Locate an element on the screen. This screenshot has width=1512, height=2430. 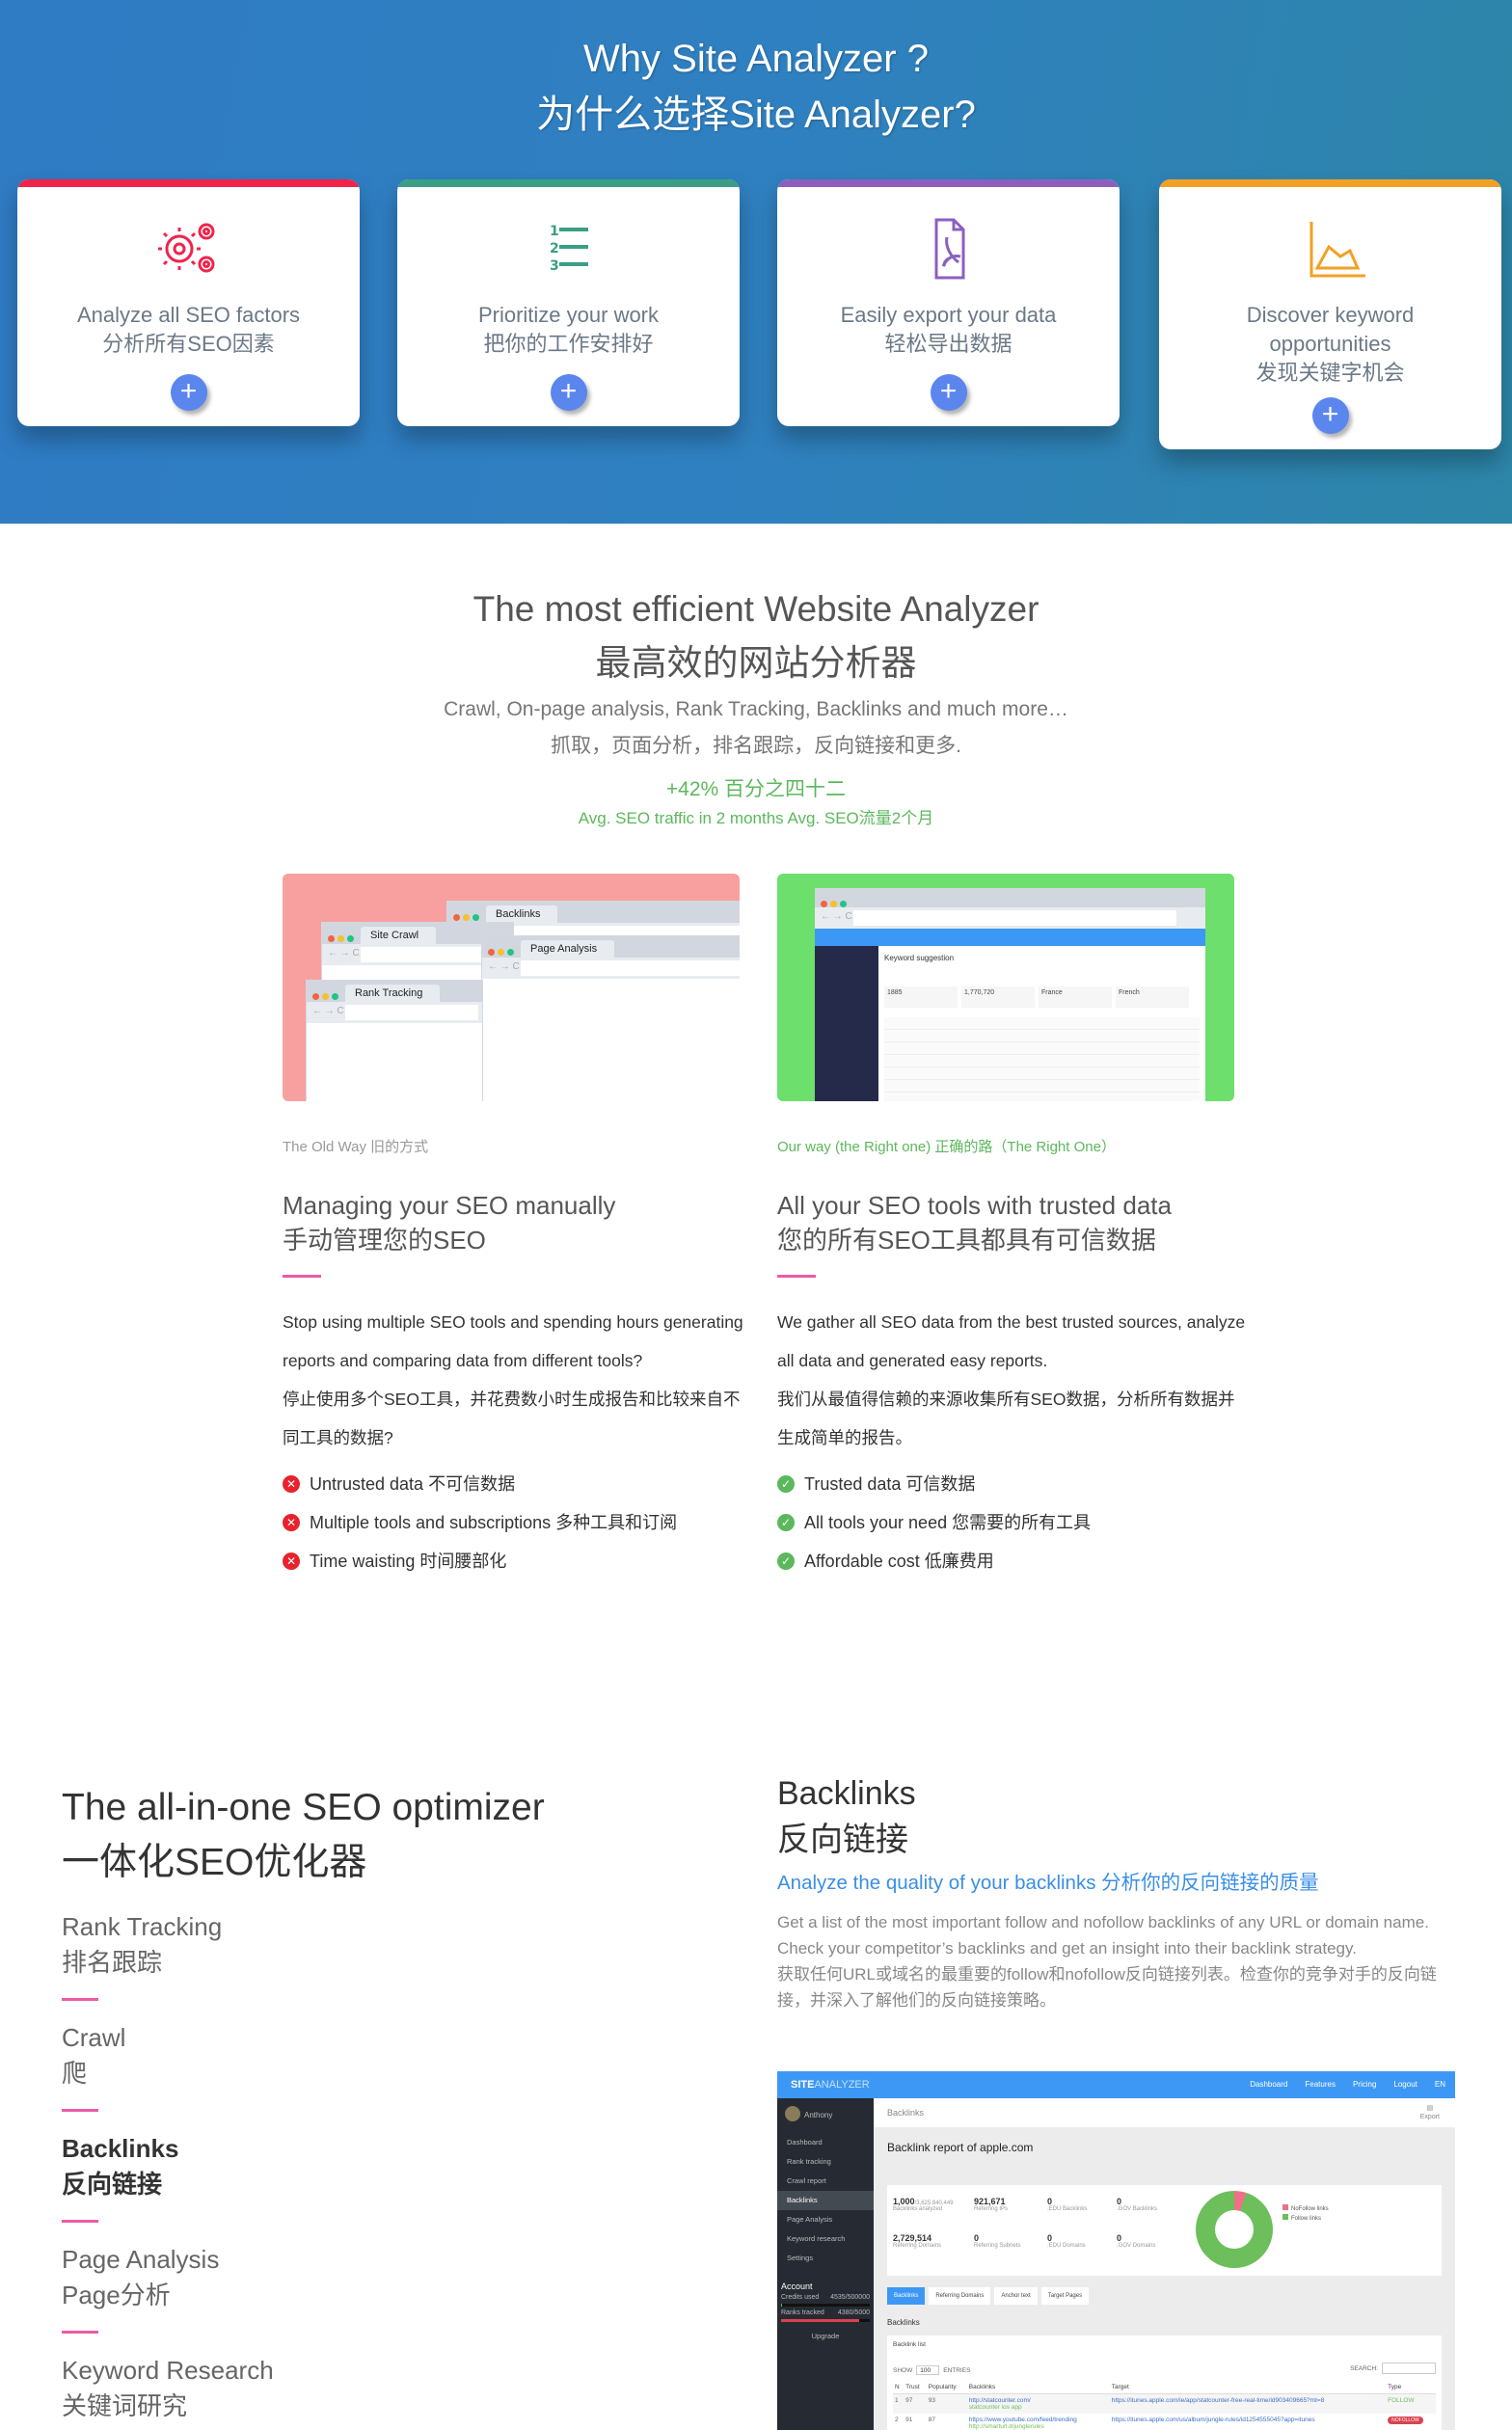
item-en: Crawl is located at coordinates (94, 2038).